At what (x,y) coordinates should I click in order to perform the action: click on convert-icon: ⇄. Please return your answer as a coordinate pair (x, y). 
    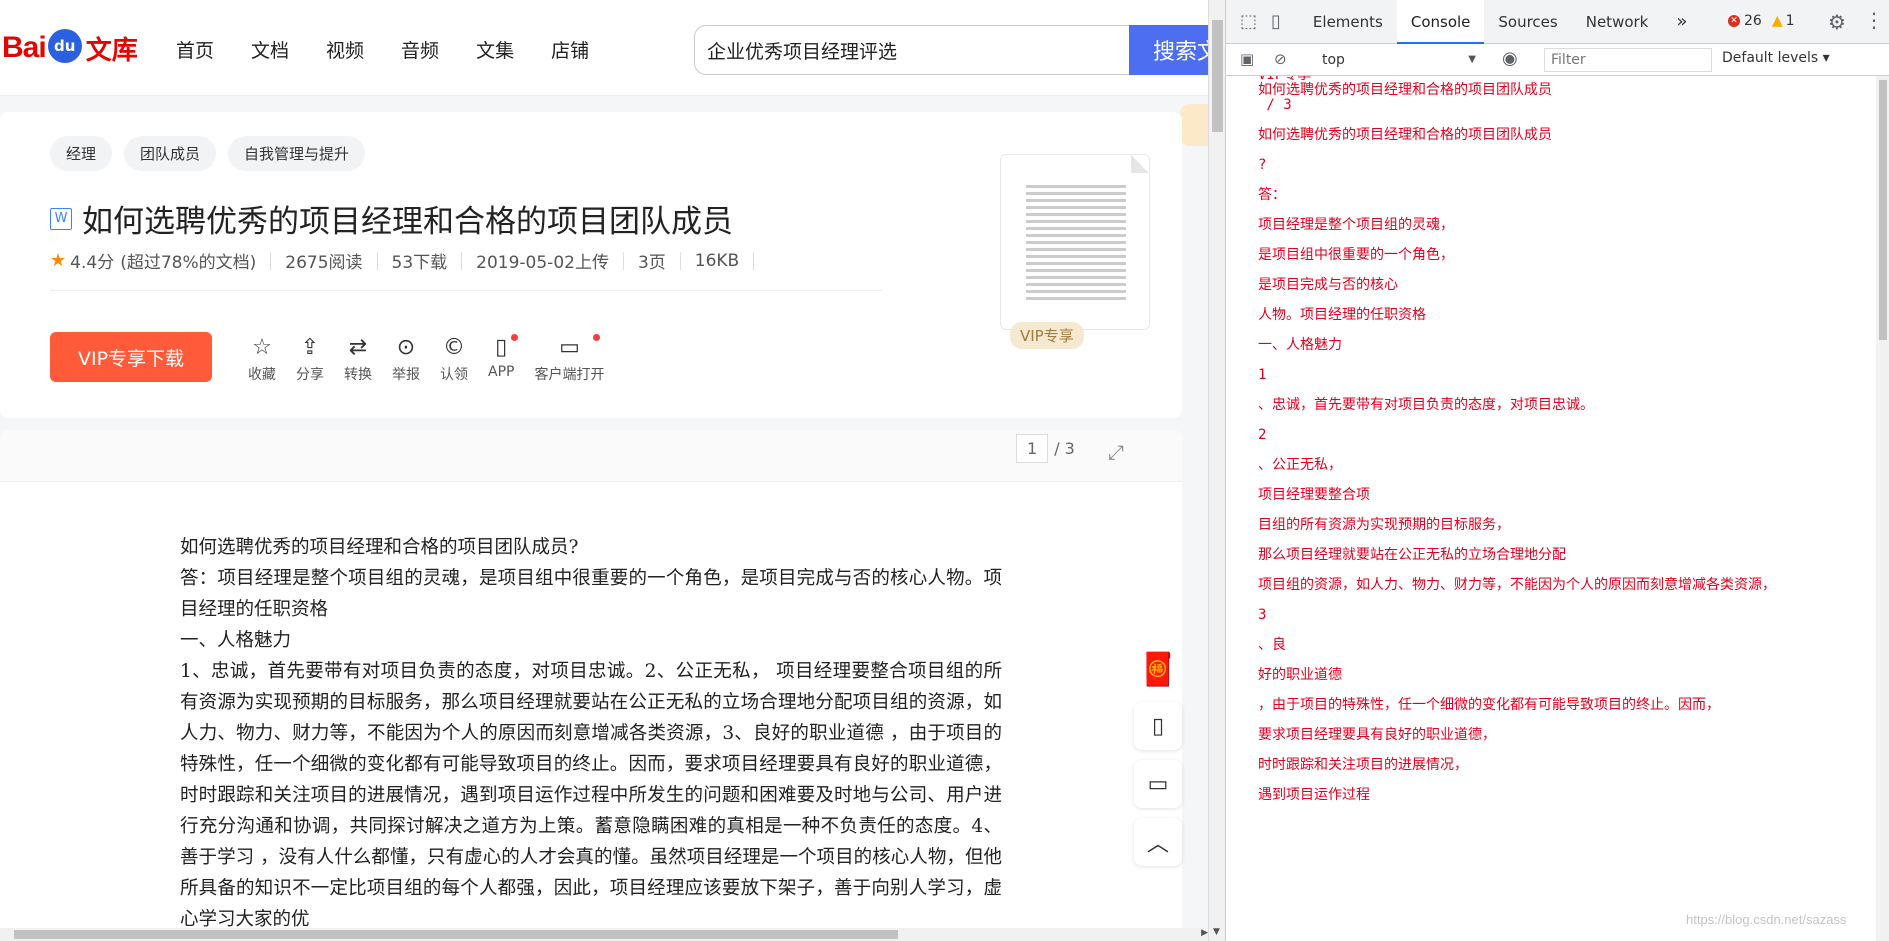
    Looking at the image, I should click on (358, 347).